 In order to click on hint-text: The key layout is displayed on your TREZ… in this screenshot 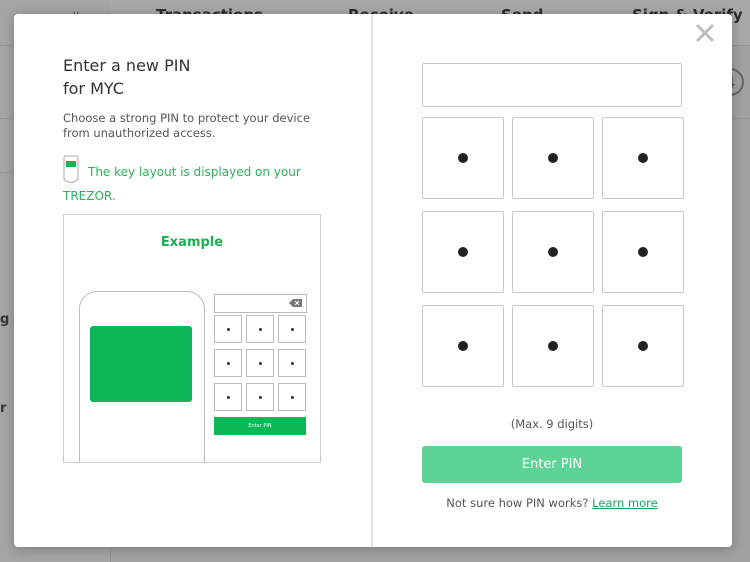, I will do `click(182, 184)`.